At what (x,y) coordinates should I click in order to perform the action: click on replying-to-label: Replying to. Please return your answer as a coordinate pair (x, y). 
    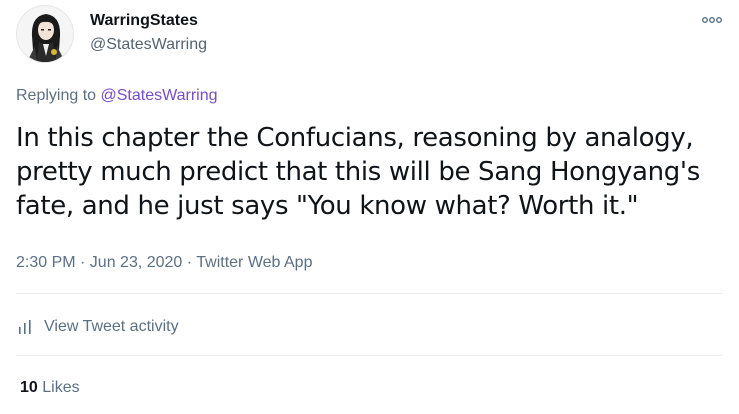
    Looking at the image, I should click on (58, 95).